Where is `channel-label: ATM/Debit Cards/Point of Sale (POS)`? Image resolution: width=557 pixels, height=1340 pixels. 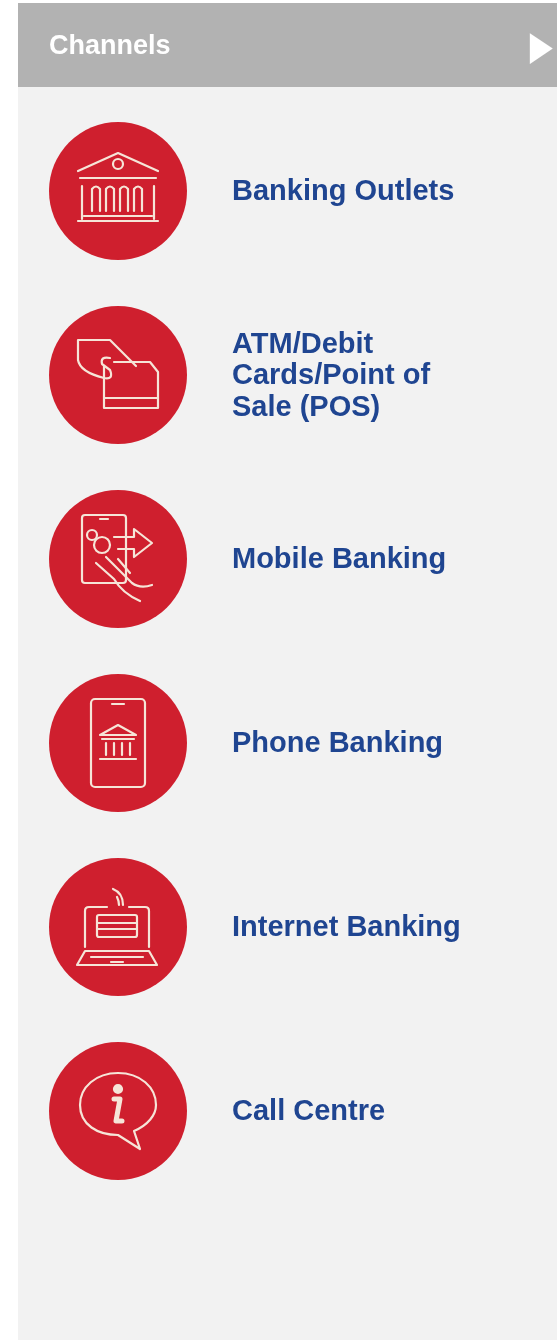 channel-label: ATM/Debit Cards/Point of Sale (POS) is located at coordinates (362, 375).